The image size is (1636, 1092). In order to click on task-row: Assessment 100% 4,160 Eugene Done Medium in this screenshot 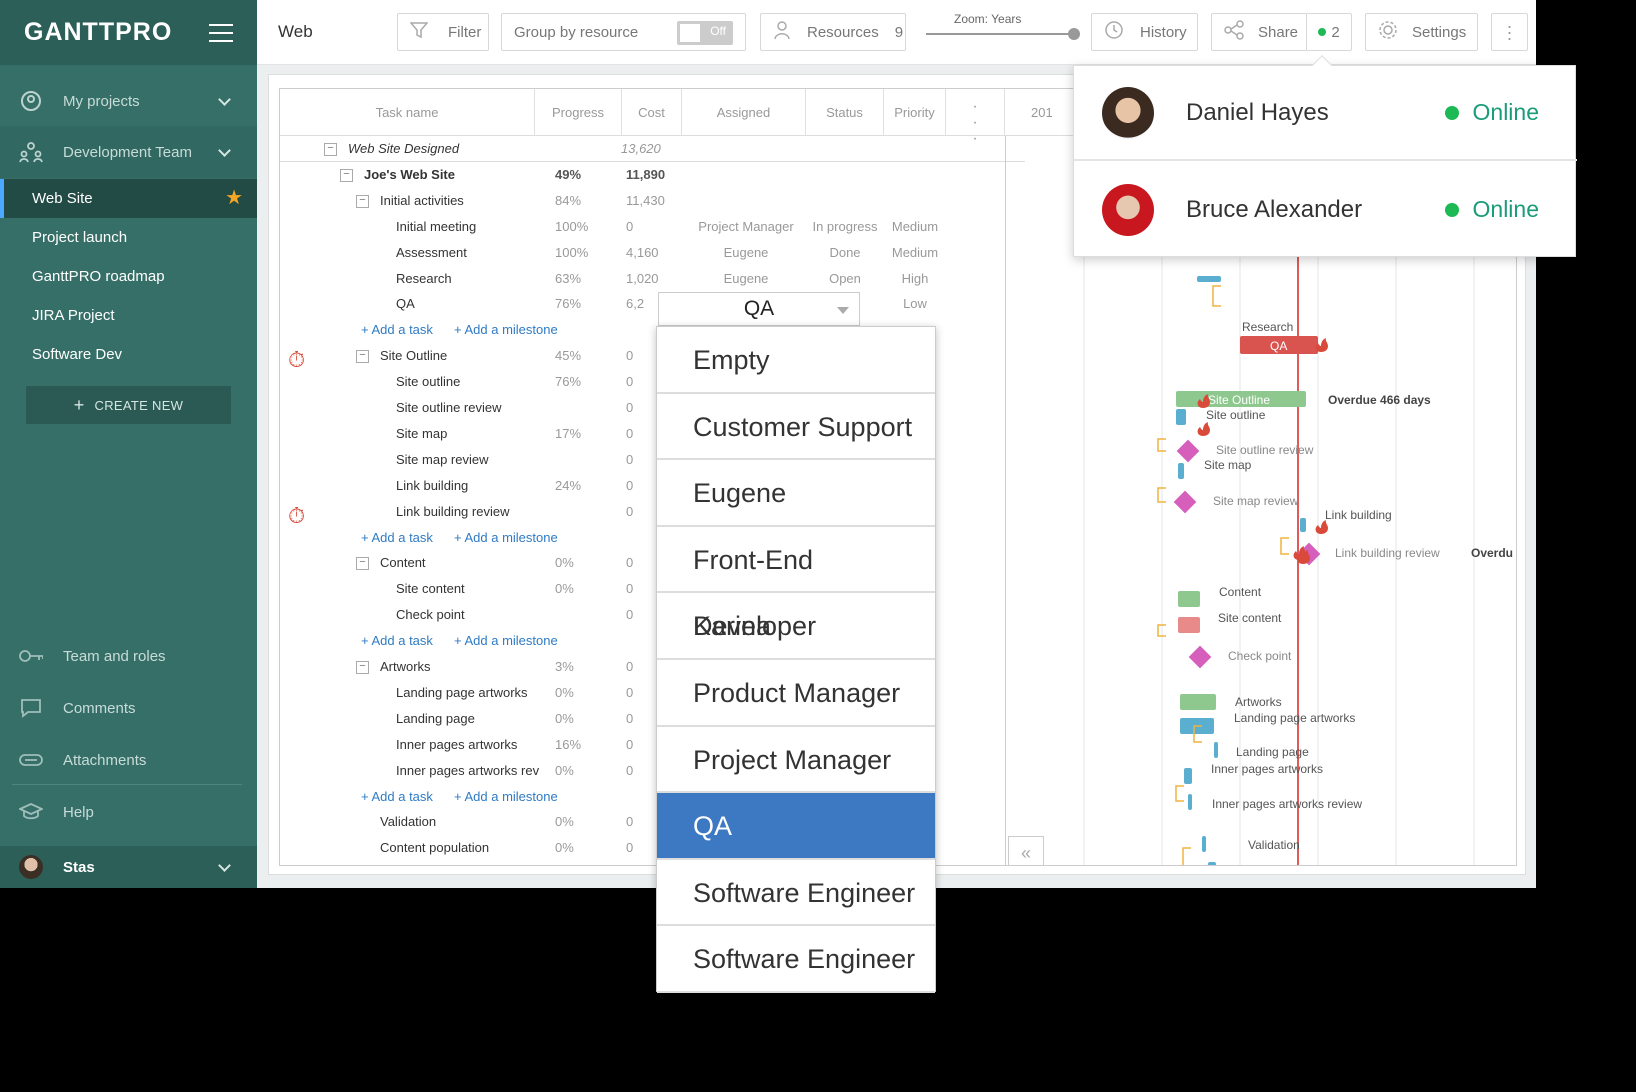, I will do `click(652, 253)`.